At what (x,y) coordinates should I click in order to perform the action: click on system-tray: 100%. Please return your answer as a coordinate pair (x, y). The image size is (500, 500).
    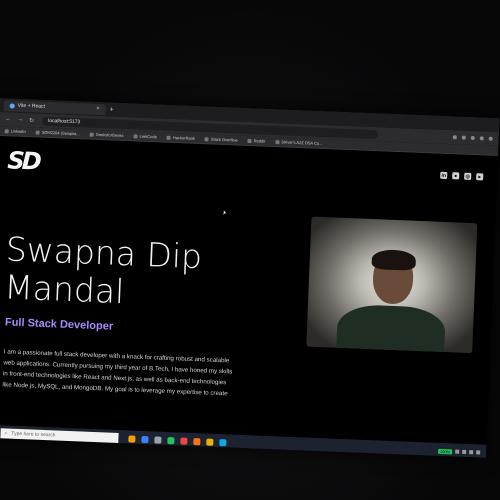
    Looking at the image, I should click on (459, 451).